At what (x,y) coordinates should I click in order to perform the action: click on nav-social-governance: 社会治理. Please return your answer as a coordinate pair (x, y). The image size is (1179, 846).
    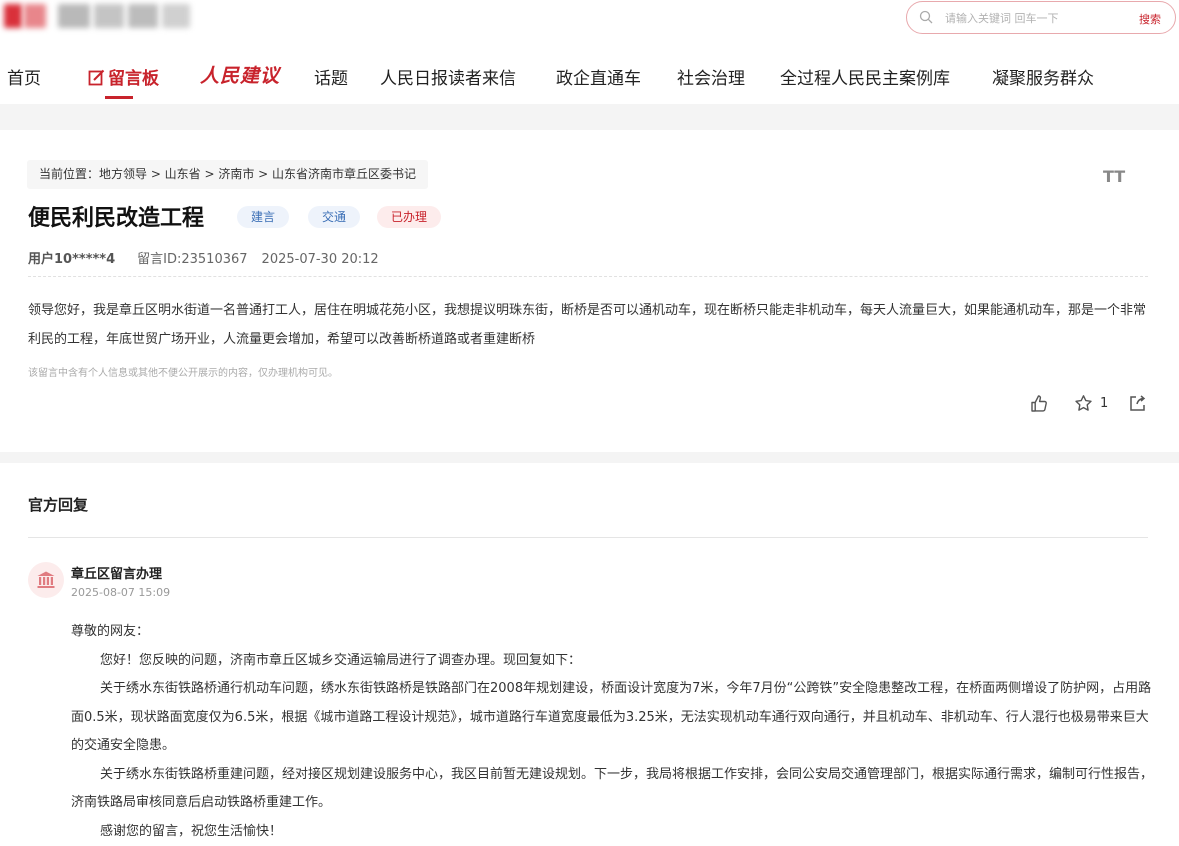
    Looking at the image, I should click on (711, 76).